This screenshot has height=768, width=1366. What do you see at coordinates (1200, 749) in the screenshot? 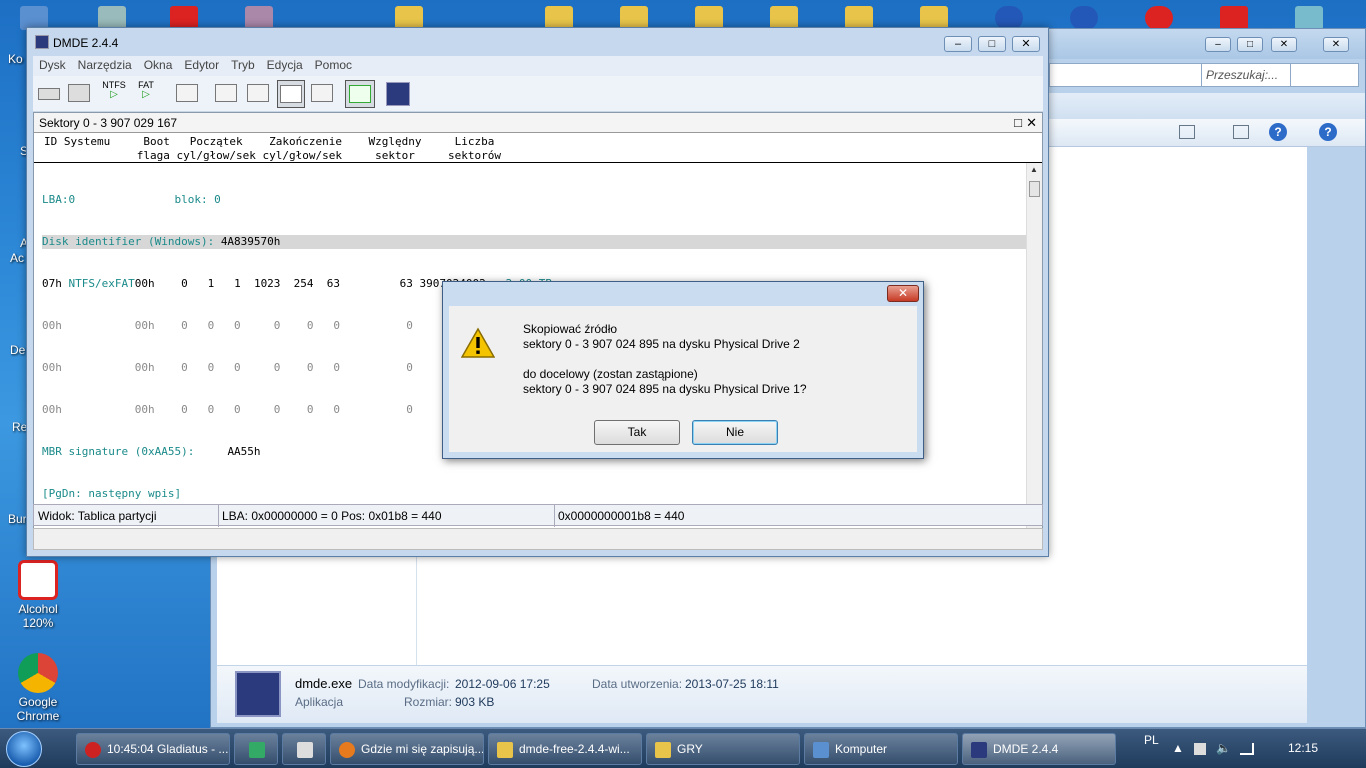
I see `flag-icon` at bounding box center [1200, 749].